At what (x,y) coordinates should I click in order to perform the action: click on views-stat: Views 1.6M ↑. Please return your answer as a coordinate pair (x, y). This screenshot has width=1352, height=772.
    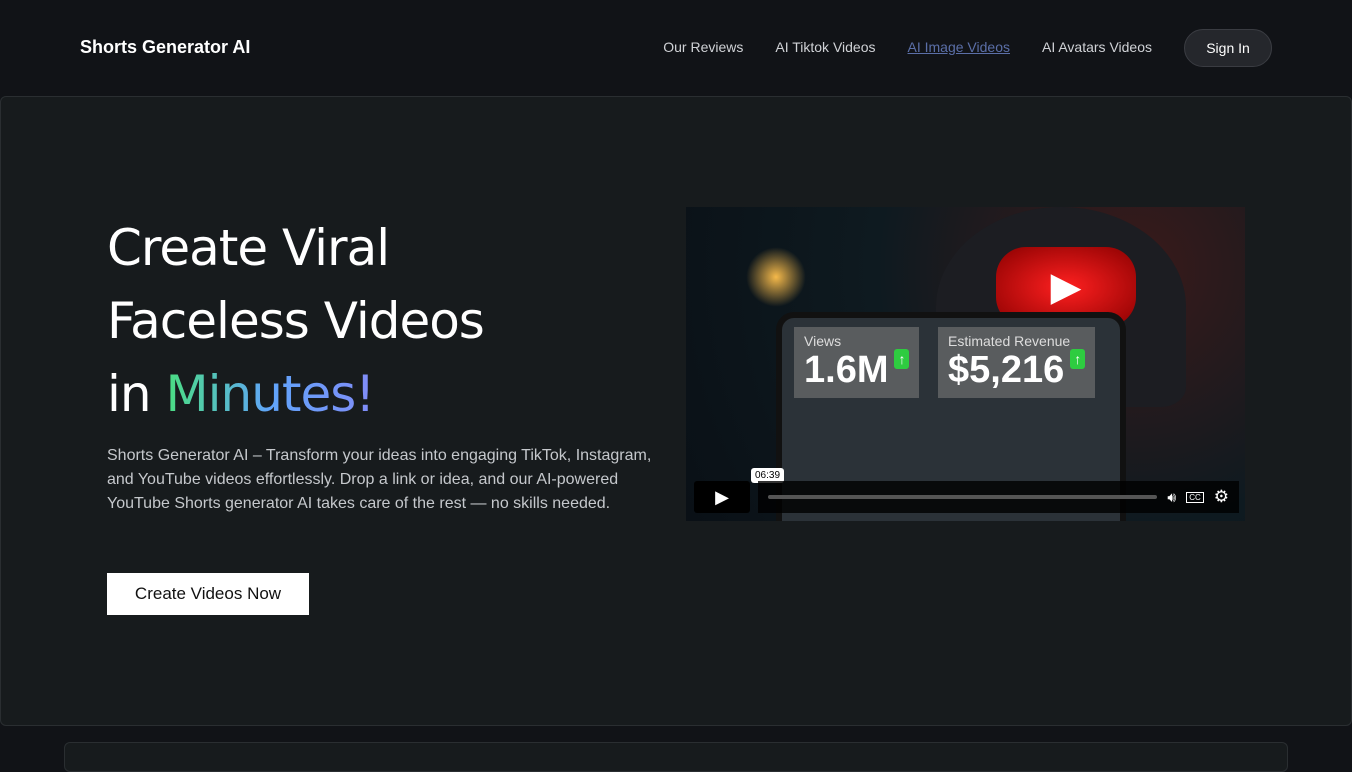
    Looking at the image, I should click on (857, 362).